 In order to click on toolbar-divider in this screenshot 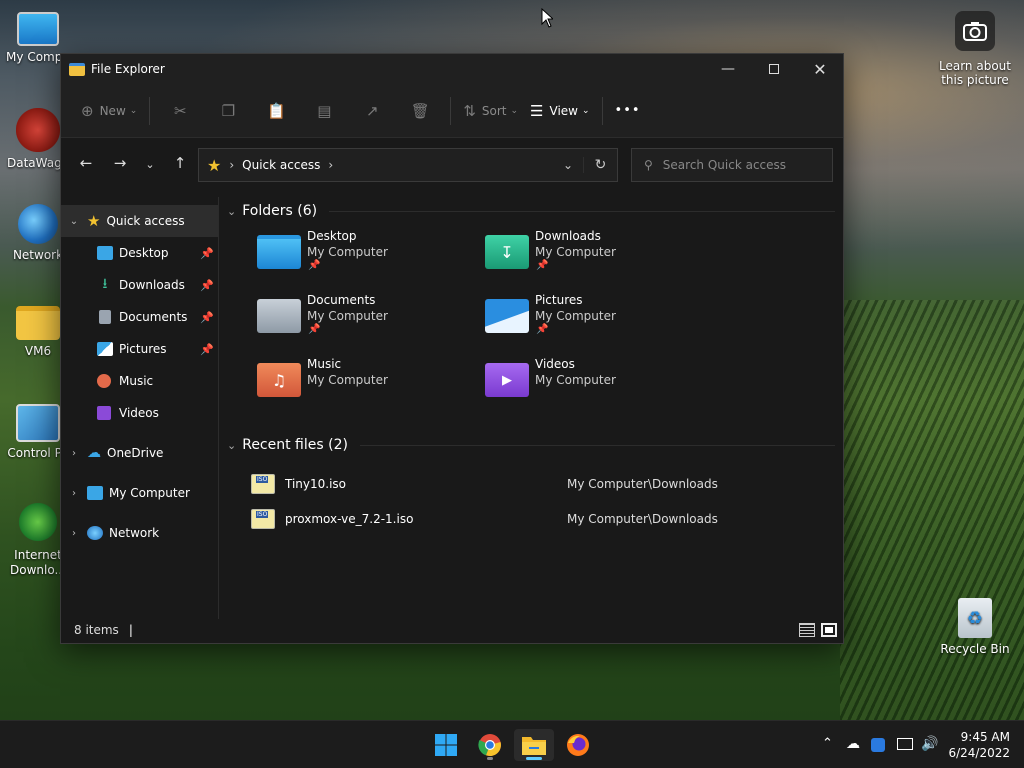, I will do `click(602, 110)`.